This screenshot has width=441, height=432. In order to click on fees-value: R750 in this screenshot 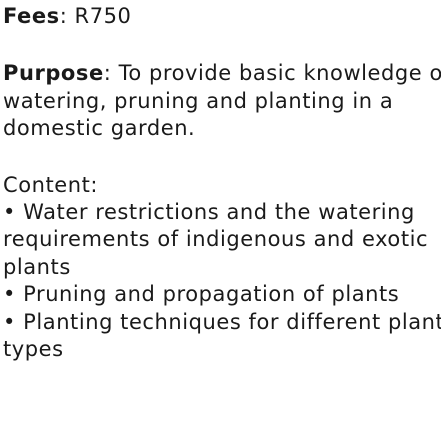, I will do `click(103, 16)`.